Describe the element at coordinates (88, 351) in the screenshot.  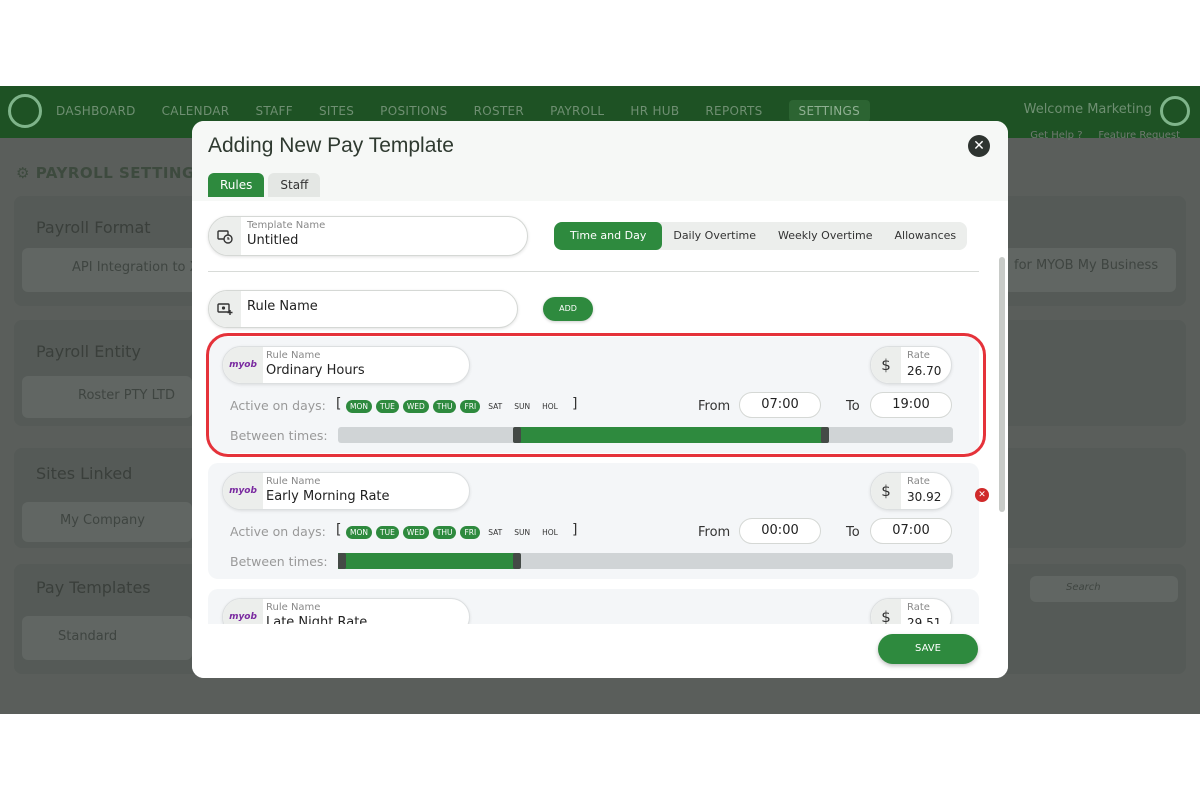
I see `payroll-entity-title: Payroll Entity` at that location.